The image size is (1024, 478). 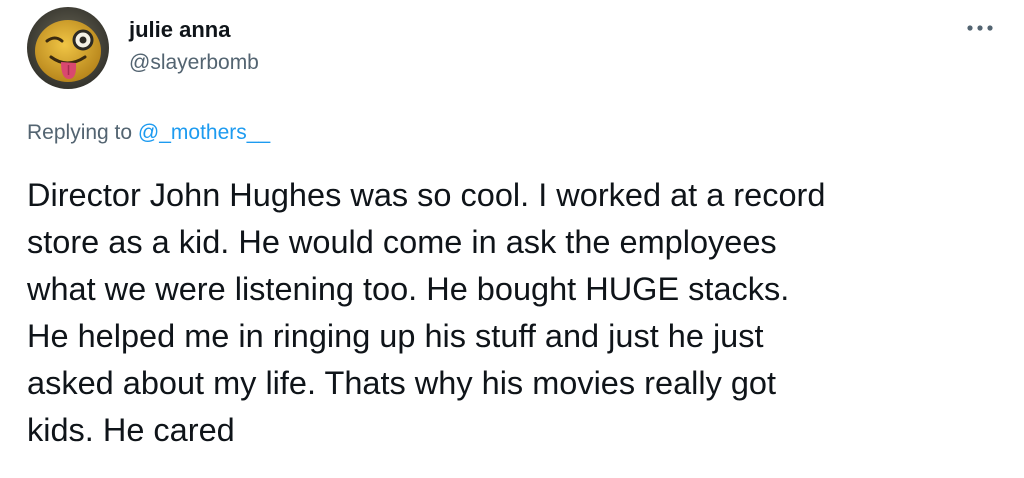 I want to click on more-options-button, so click(x=980, y=28).